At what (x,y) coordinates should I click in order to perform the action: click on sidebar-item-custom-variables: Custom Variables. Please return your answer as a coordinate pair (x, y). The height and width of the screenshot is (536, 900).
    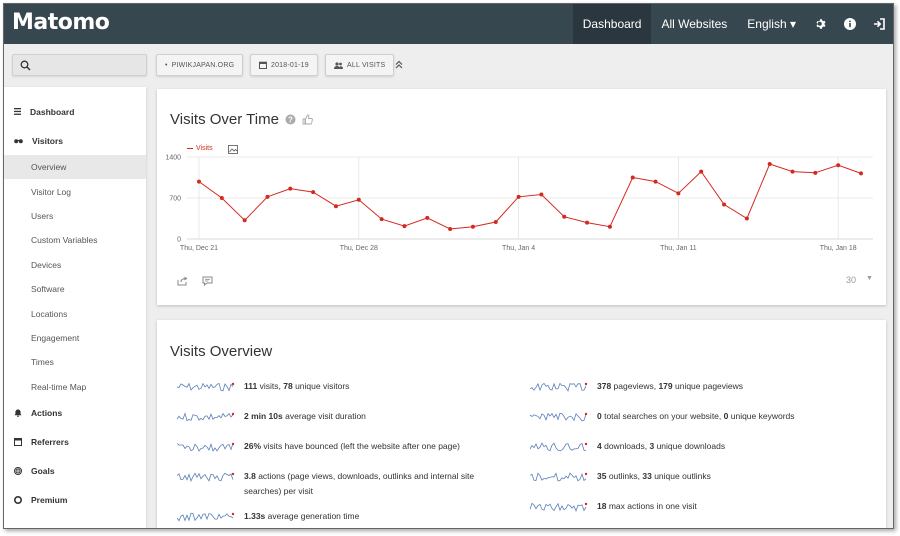
    Looking at the image, I should click on (75, 240).